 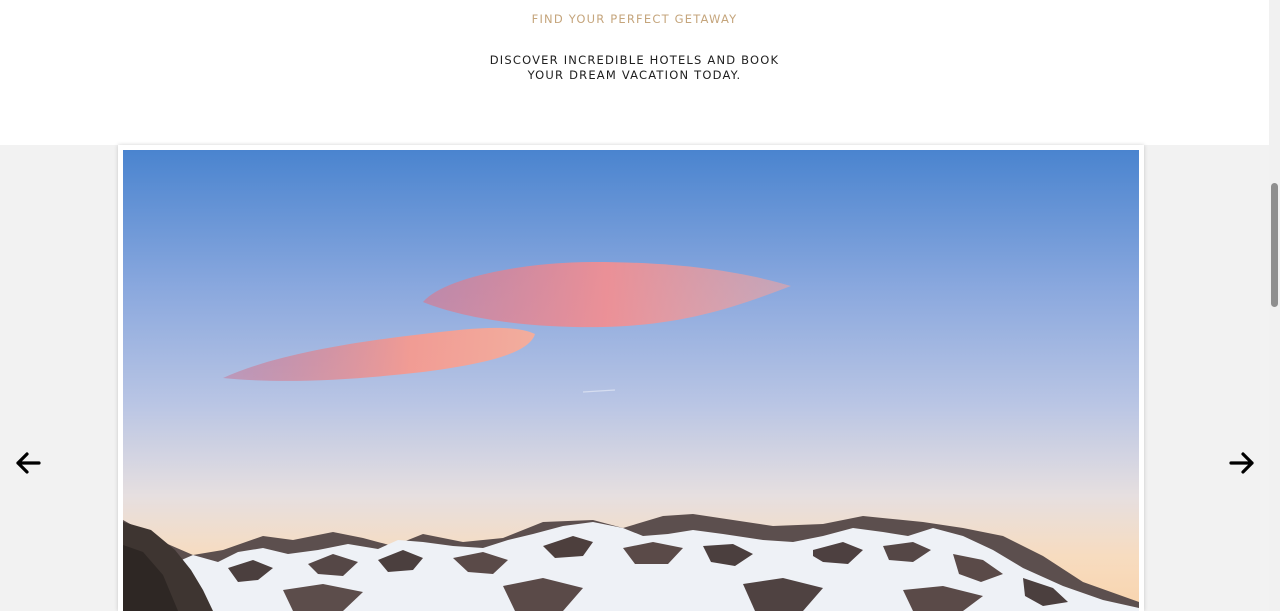 I want to click on page-scrollbar, so click(x=1274, y=305).